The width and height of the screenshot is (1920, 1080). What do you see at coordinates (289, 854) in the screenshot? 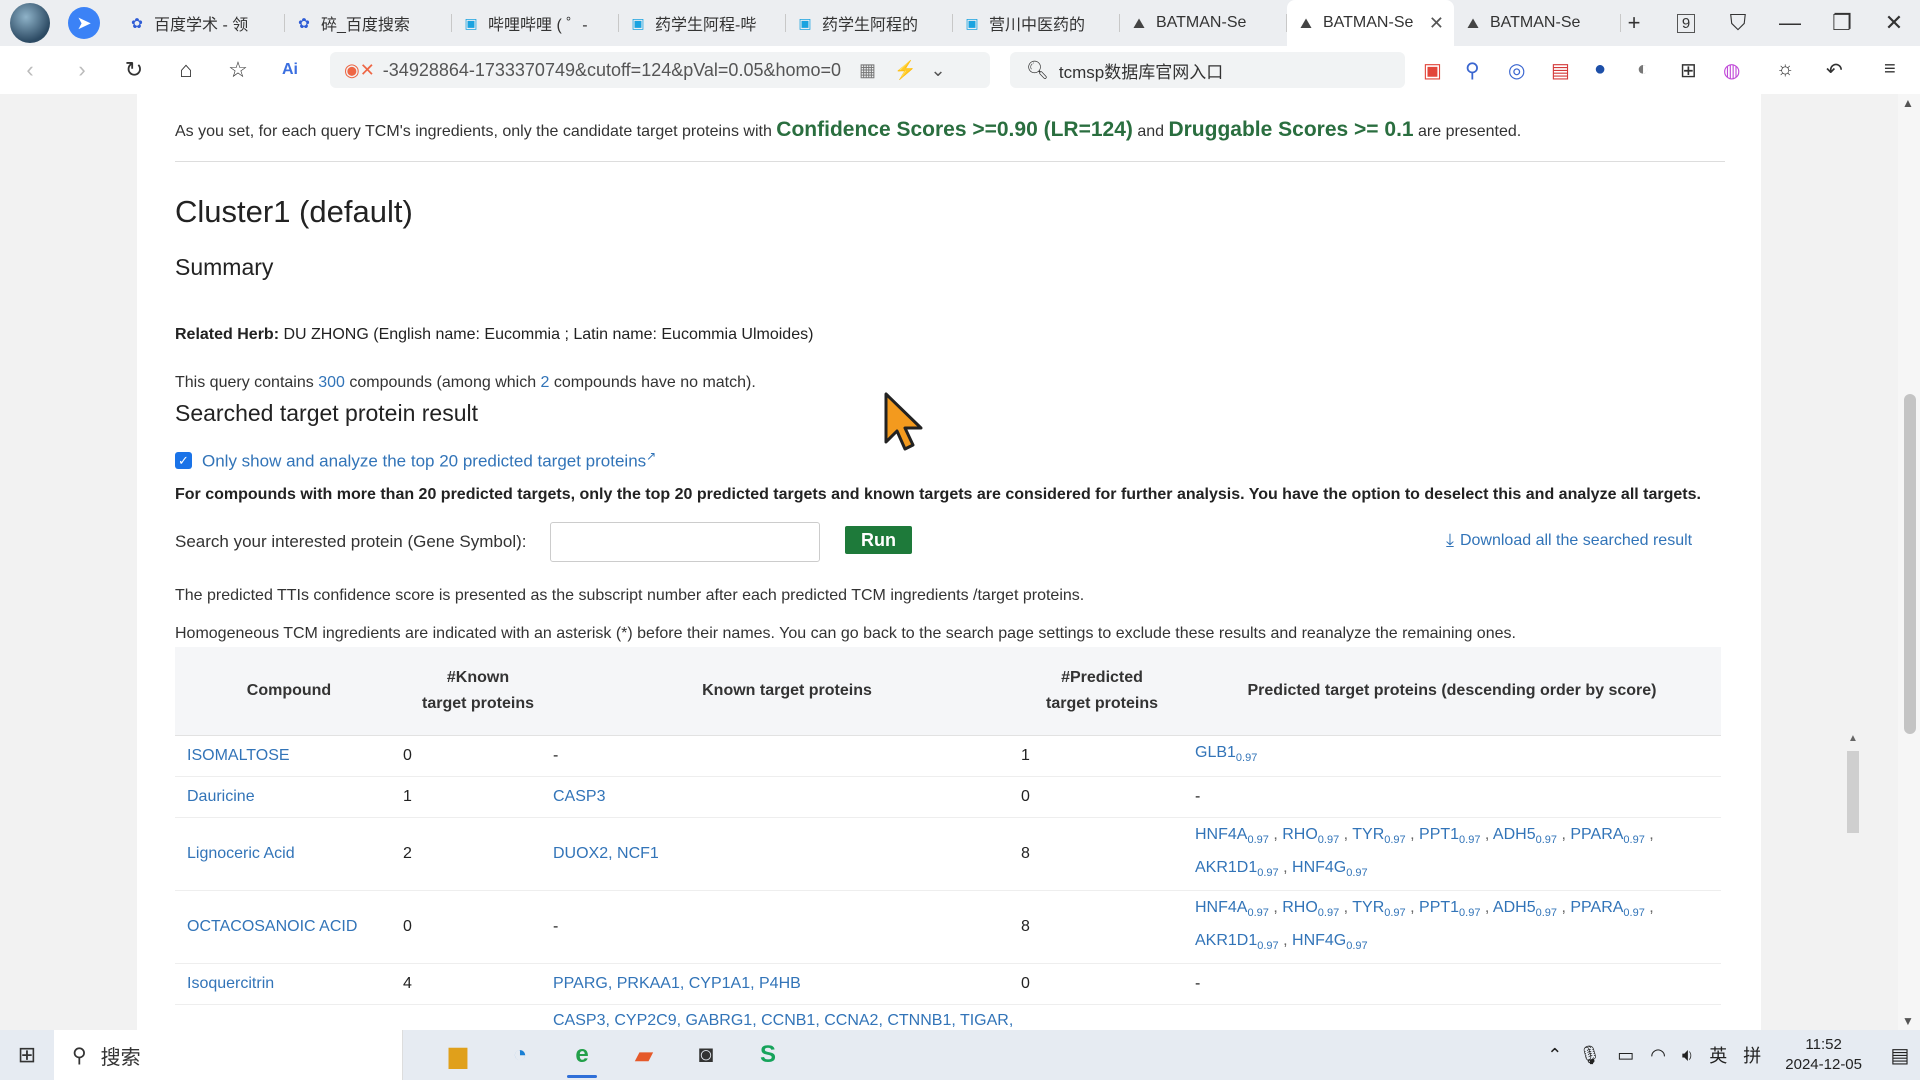
I see `compound-link: Lignoceric Acid` at bounding box center [289, 854].